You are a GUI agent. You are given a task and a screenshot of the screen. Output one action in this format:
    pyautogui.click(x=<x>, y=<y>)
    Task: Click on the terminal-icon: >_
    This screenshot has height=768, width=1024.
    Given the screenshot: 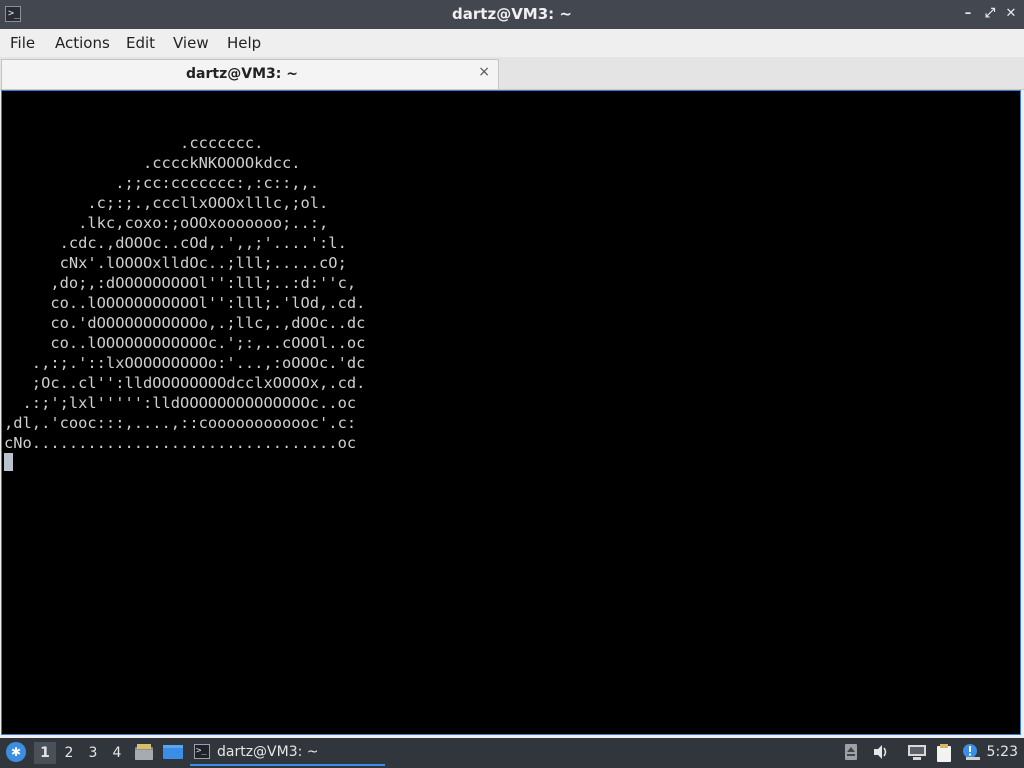 What is the action you would take?
    pyautogui.click(x=202, y=751)
    